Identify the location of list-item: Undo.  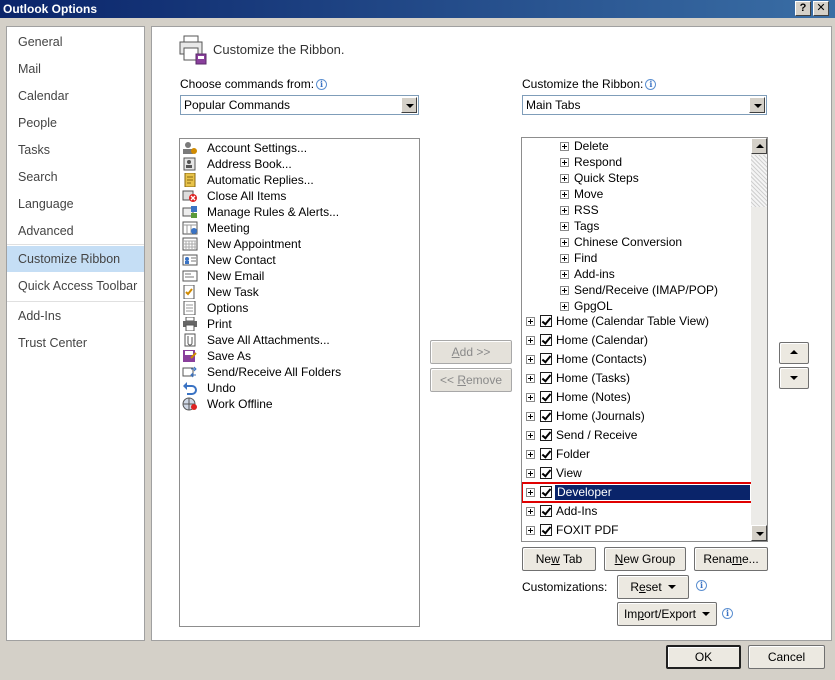
(297, 388).